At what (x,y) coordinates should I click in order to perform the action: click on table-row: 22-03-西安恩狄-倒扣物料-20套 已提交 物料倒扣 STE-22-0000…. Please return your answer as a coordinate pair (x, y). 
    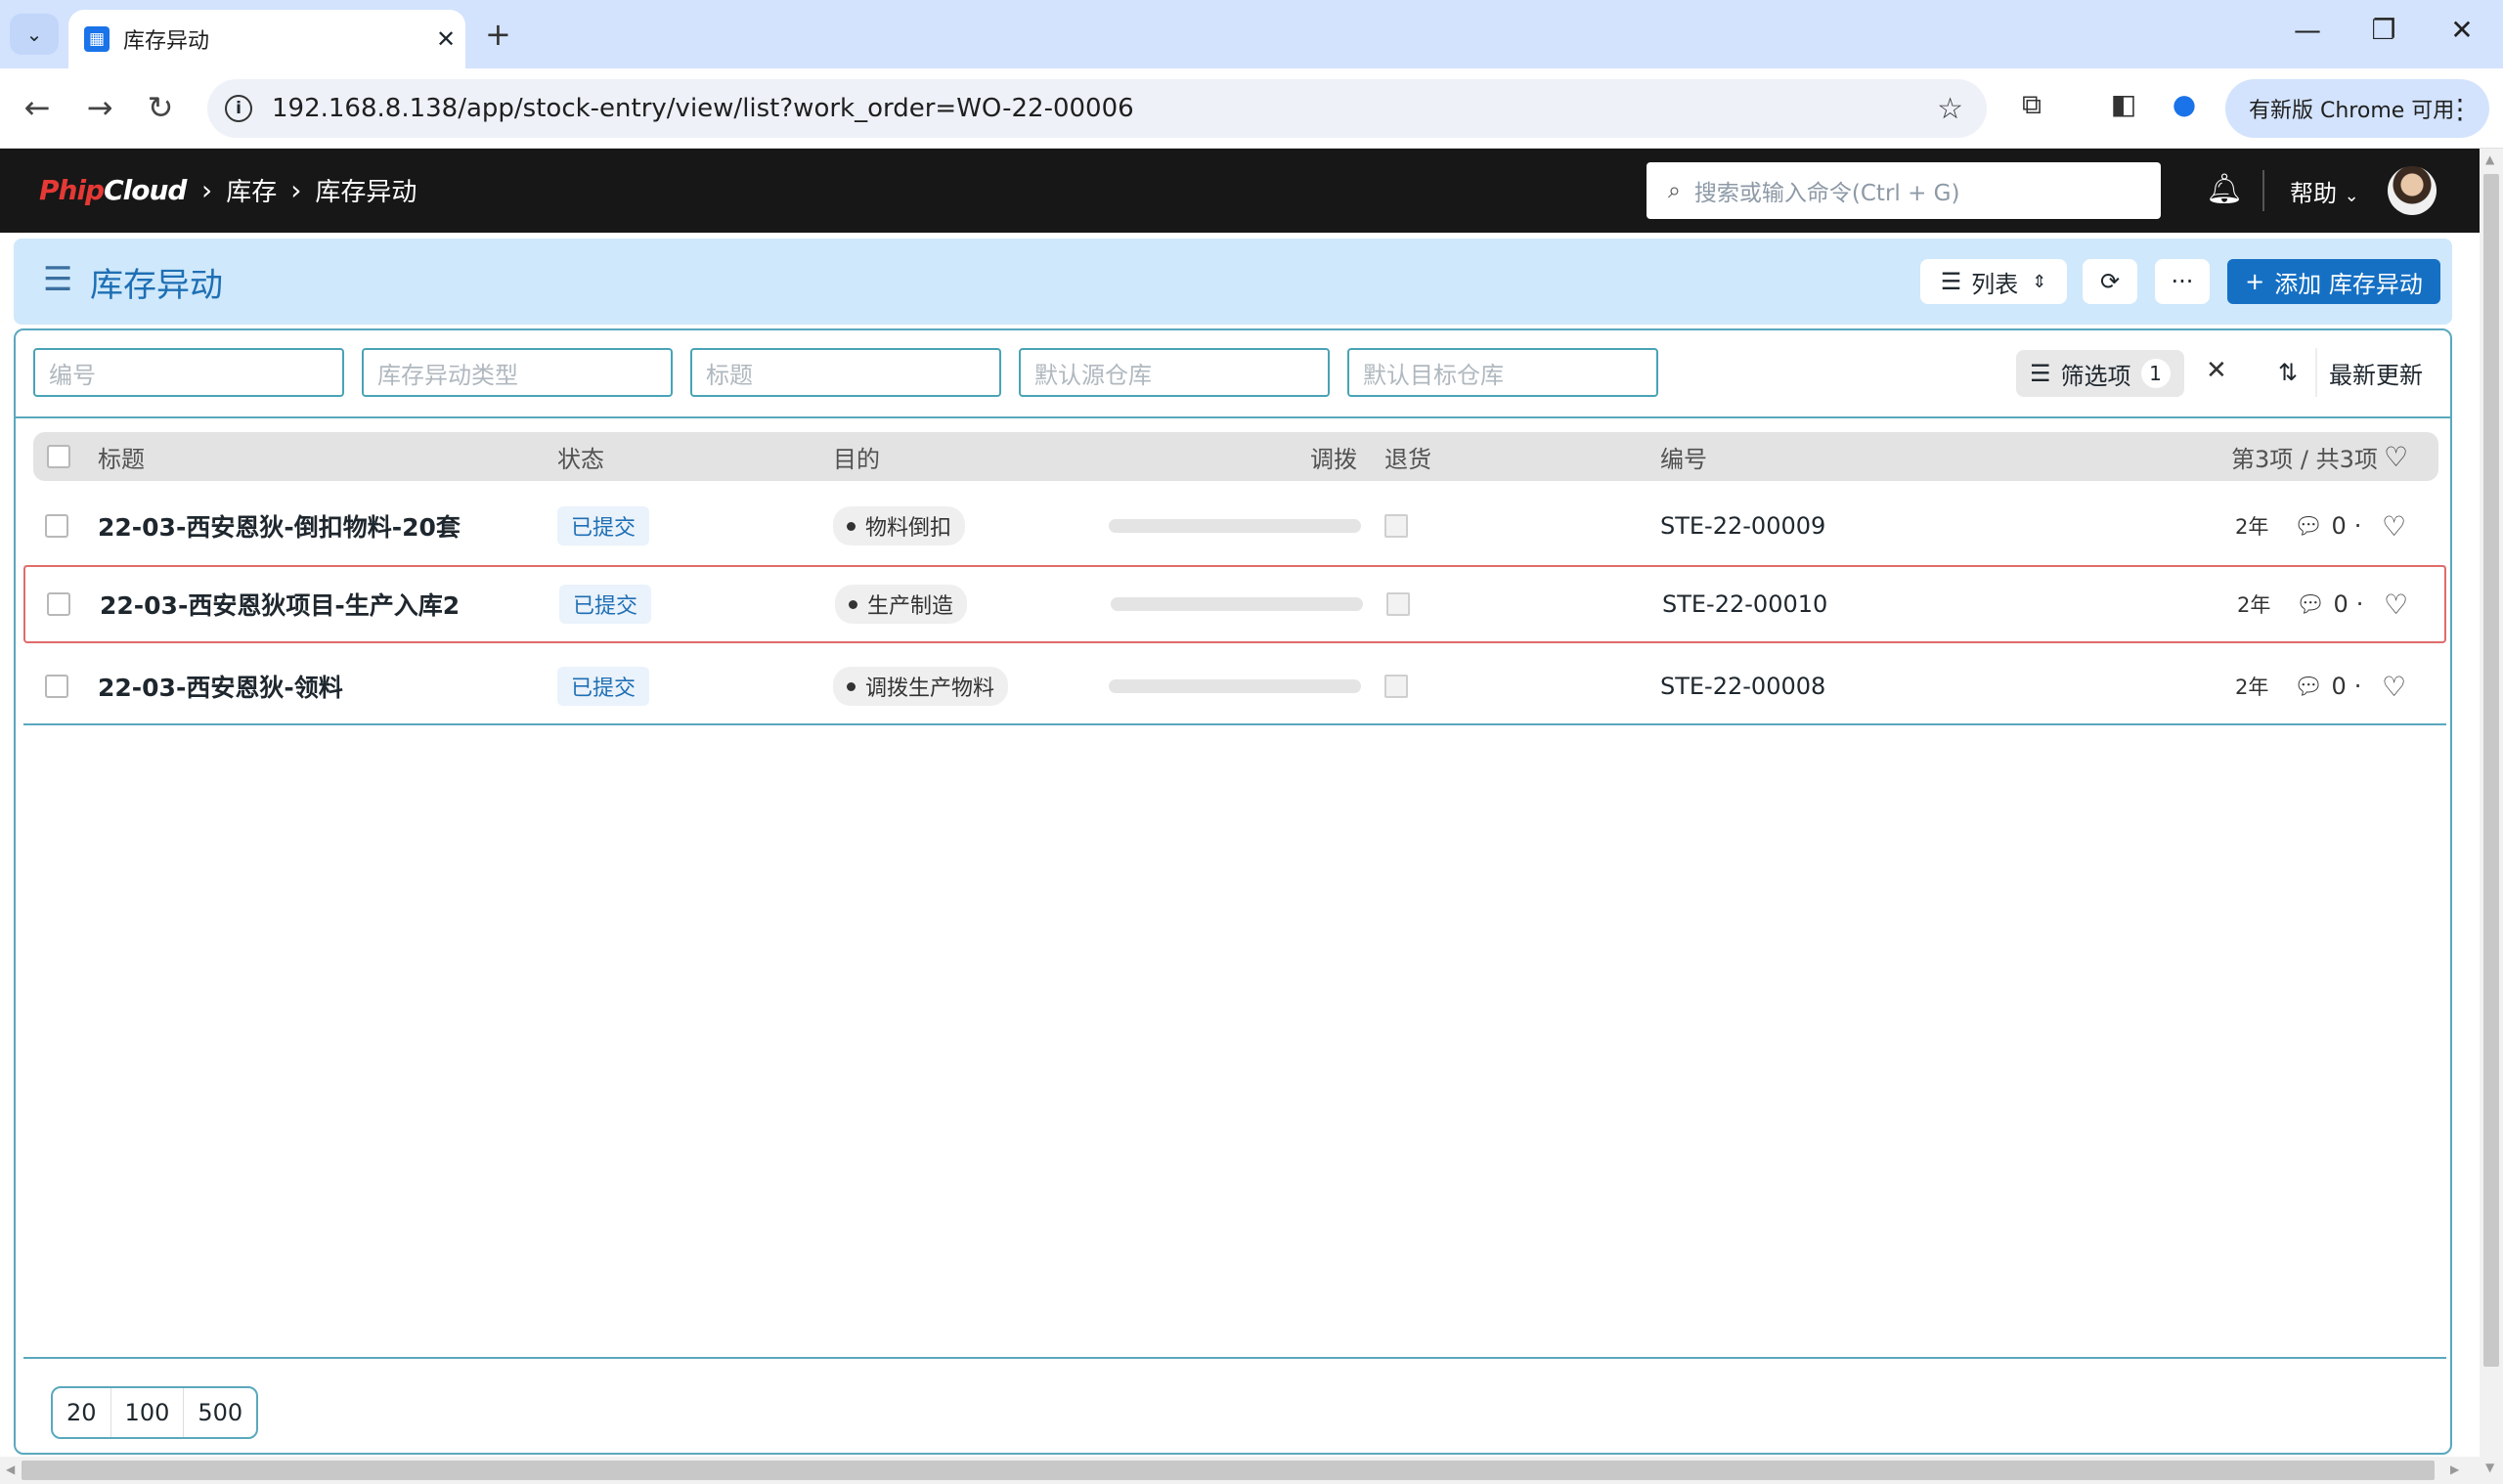
    Looking at the image, I should click on (1234, 526).